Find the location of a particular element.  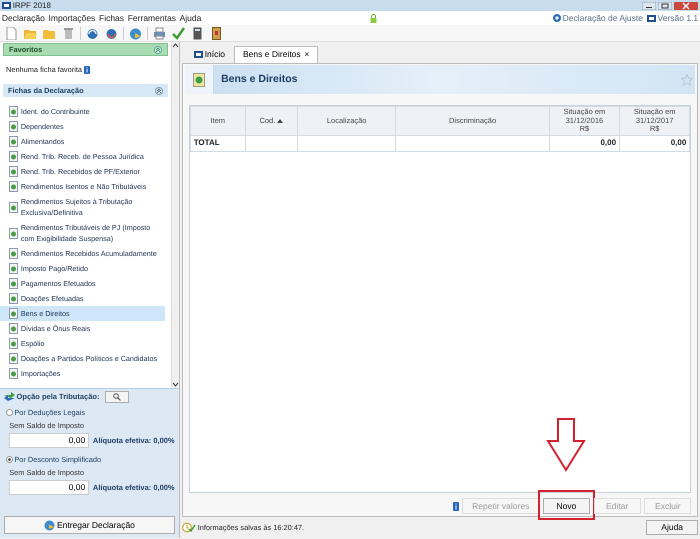

scroll-down-icon is located at coordinates (175, 384).